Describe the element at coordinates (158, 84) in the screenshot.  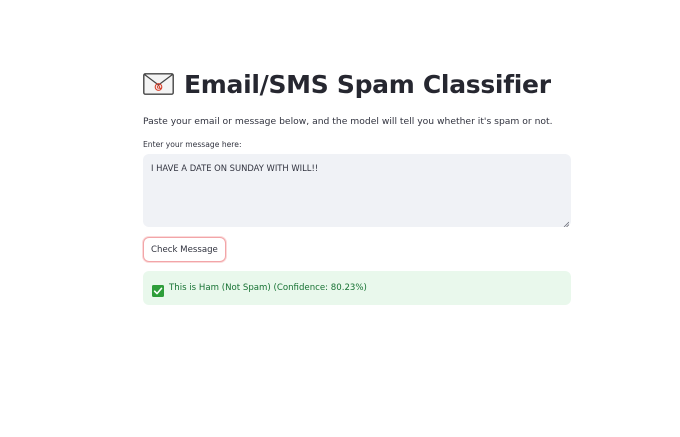
I see `envelope-icon` at that location.